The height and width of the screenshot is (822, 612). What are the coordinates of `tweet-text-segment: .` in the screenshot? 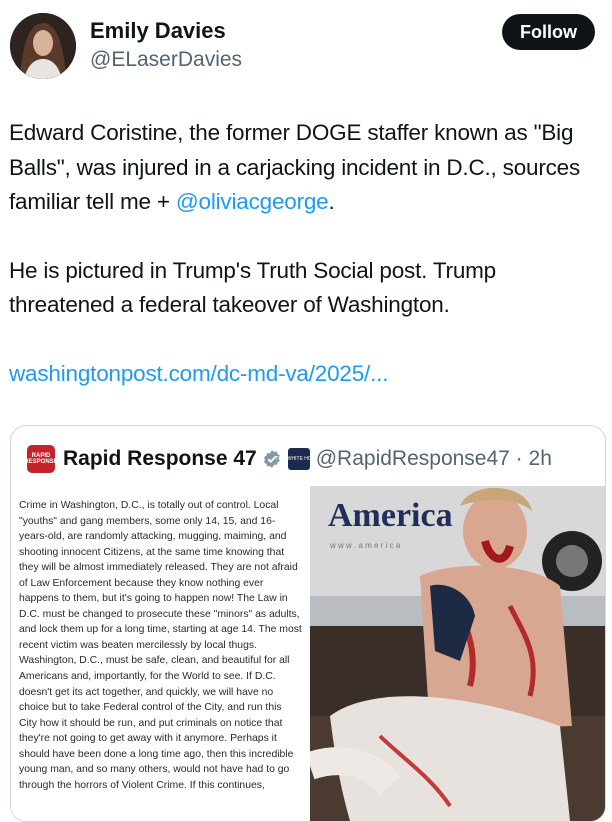 It's located at (331, 201).